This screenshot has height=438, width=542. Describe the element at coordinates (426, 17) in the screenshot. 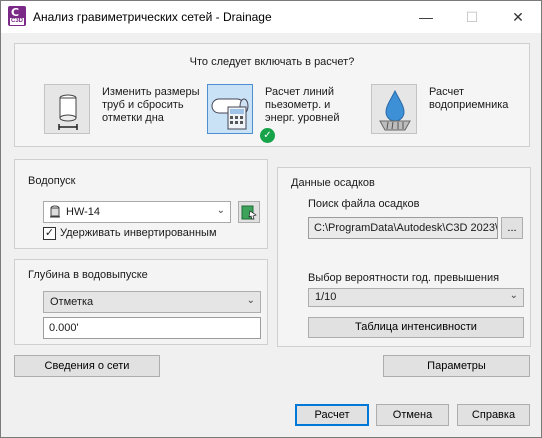

I see `minimize-button: —` at that location.